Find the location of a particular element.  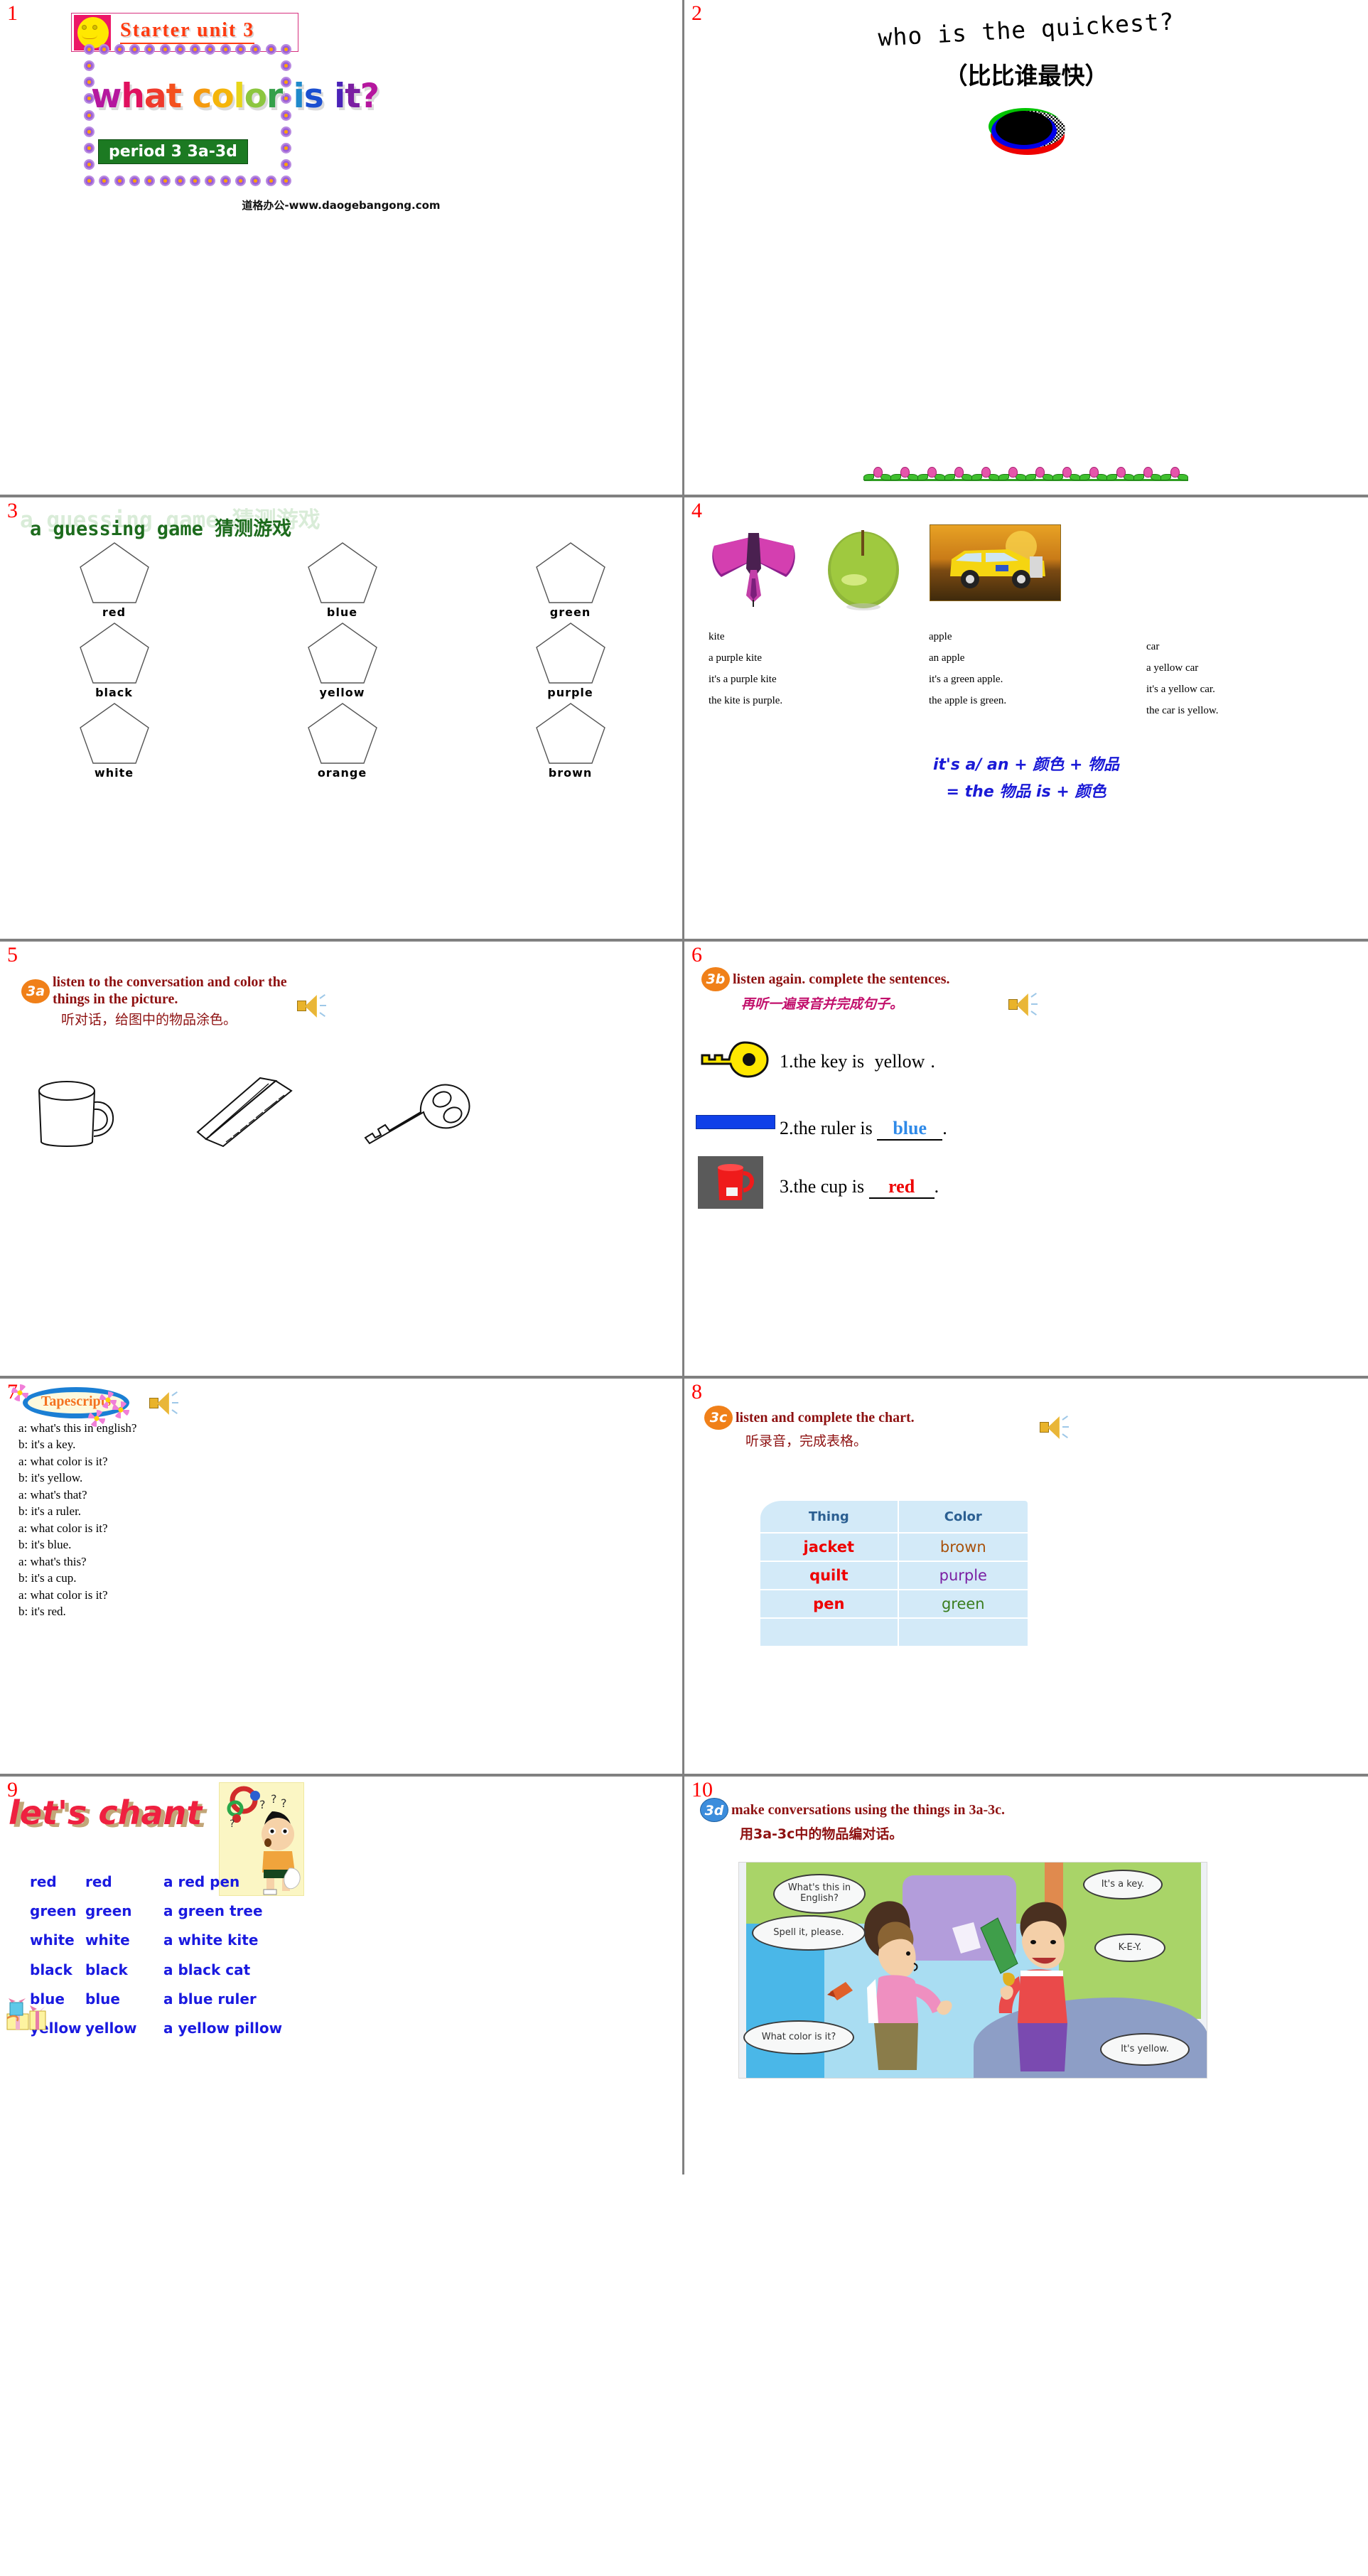

pentagon-color-item: purple is located at coordinates (569, 661).